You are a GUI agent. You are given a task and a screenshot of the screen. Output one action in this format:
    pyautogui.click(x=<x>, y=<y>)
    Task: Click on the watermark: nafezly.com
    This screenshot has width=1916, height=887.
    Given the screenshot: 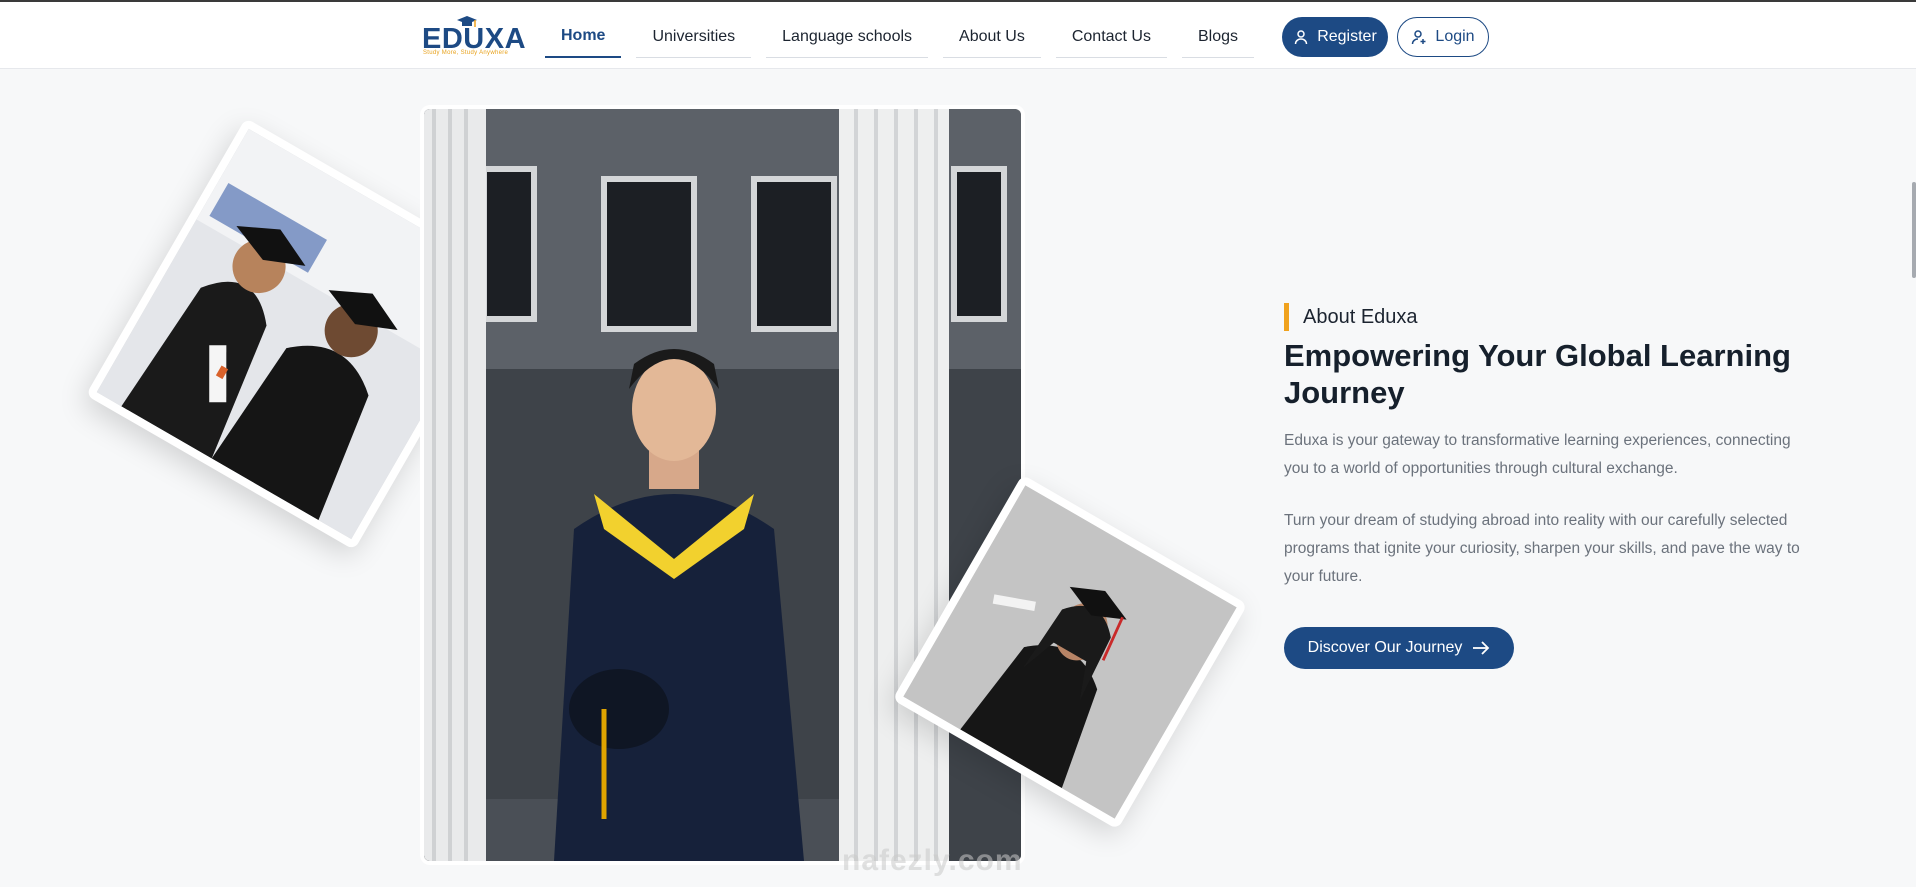 What is the action you would take?
    pyautogui.click(x=932, y=860)
    